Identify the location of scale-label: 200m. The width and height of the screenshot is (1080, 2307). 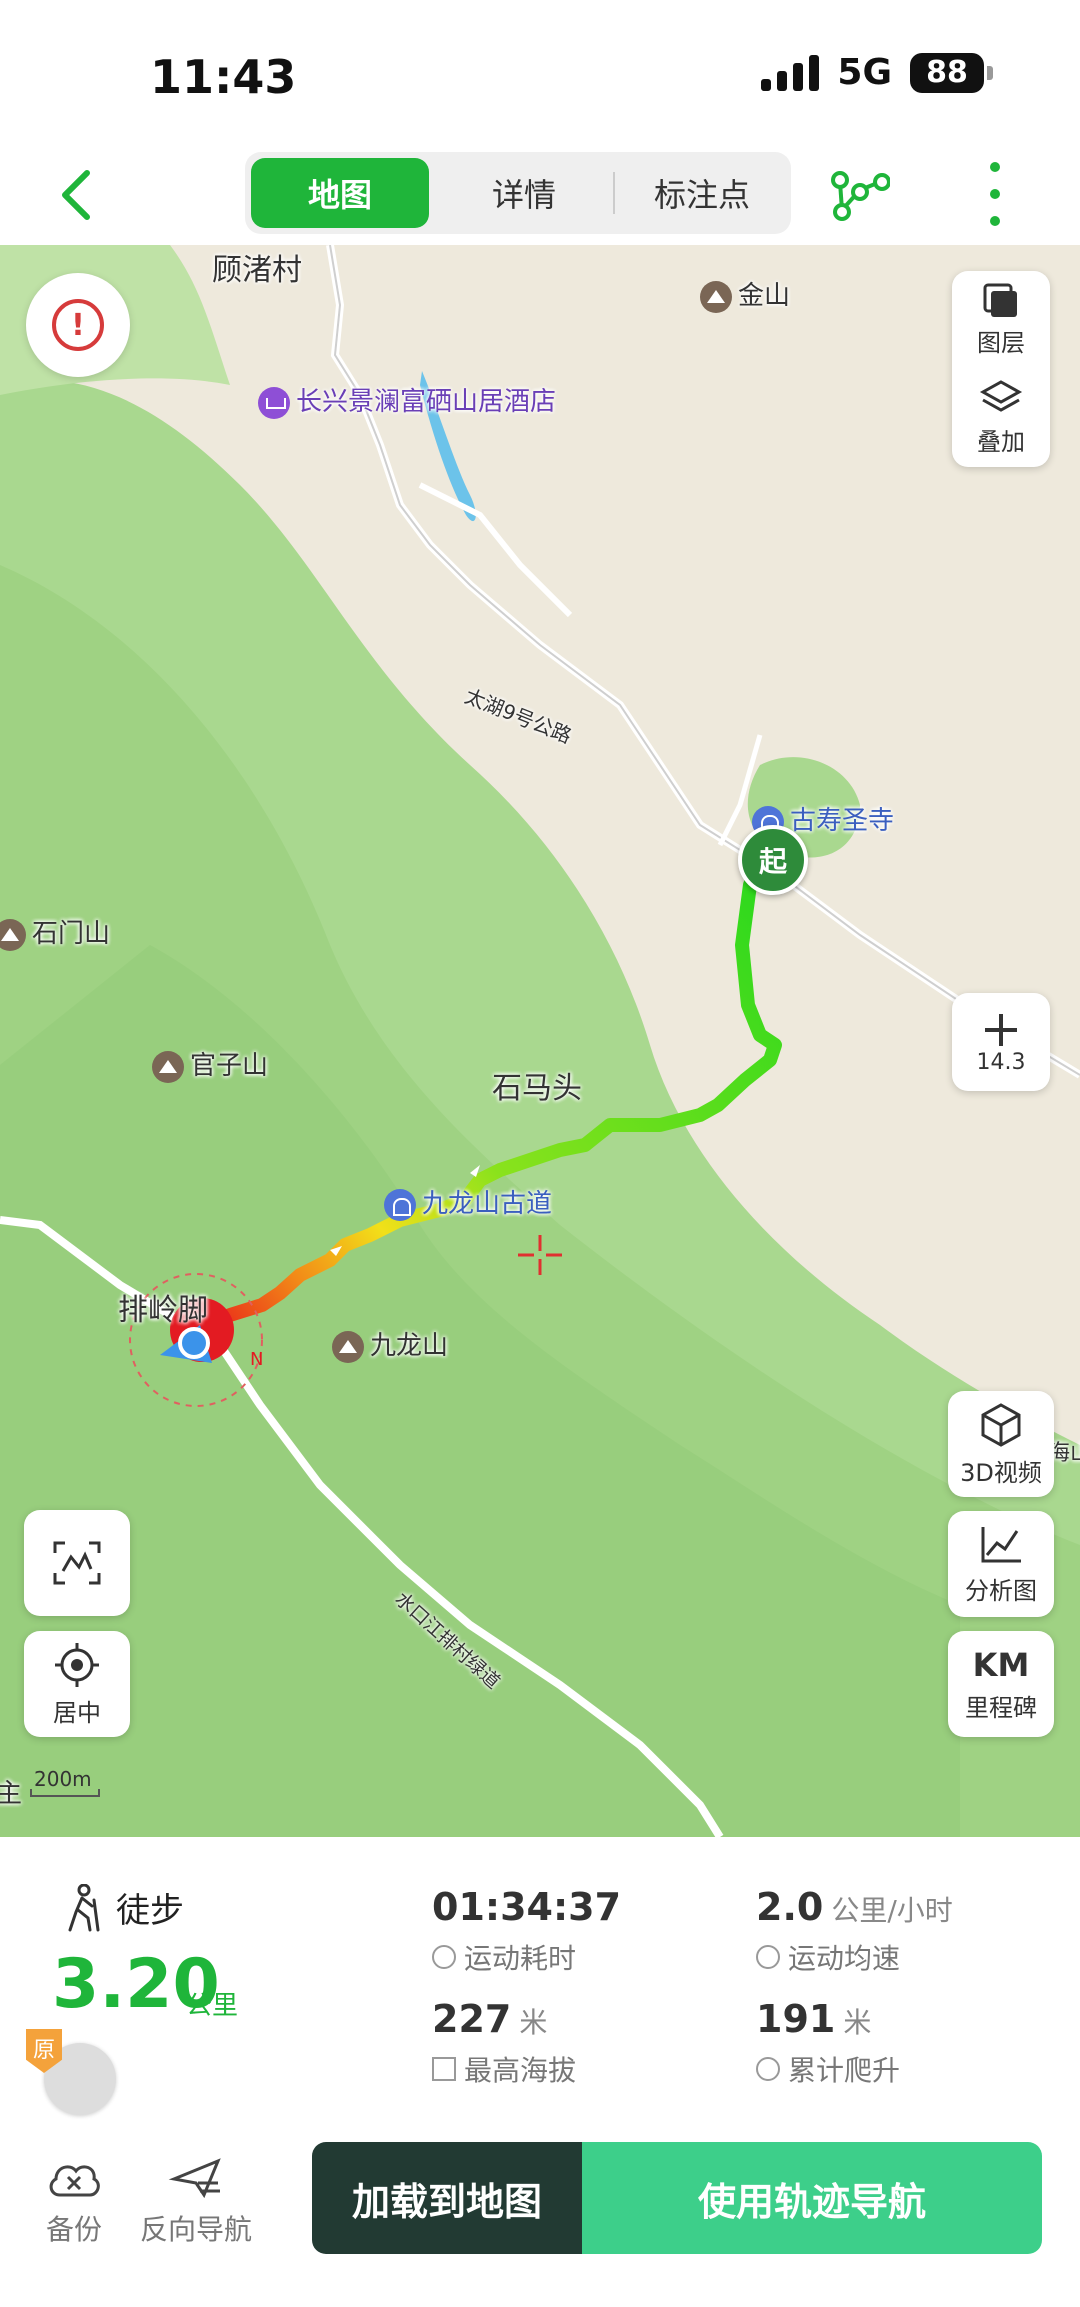
(63, 1779).